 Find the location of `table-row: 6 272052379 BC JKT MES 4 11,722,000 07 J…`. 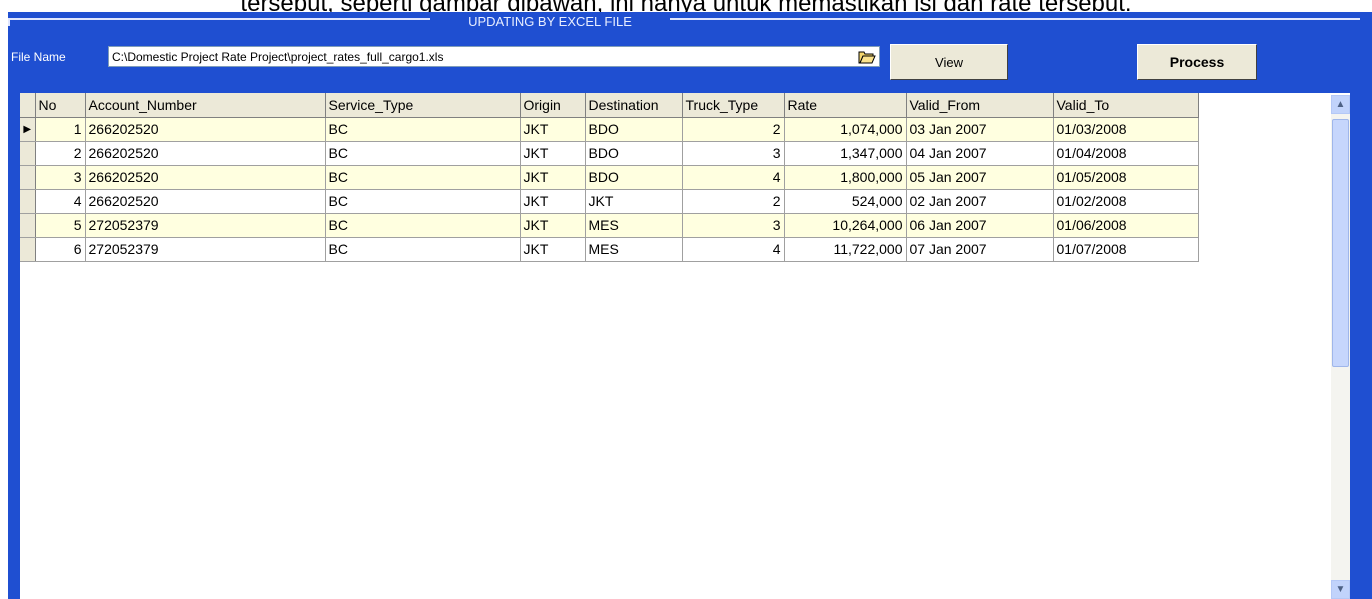

table-row: 6 272052379 BC JKT MES 4 11,722,000 07 J… is located at coordinates (609, 249).